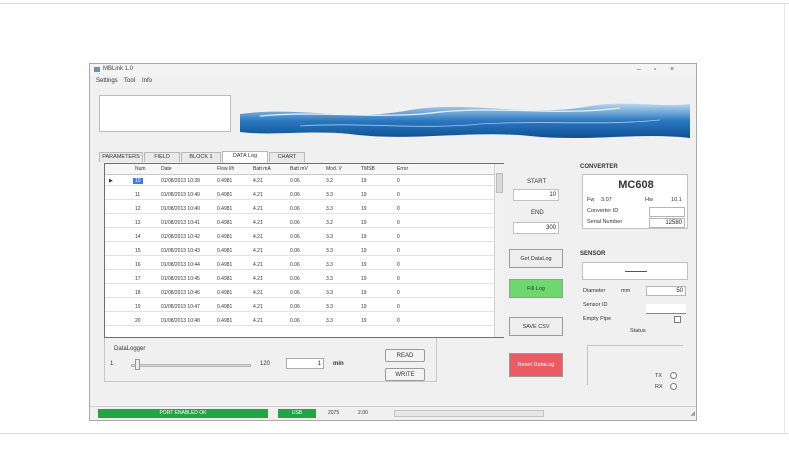 The height and width of the screenshot is (465, 789). Describe the element at coordinates (138, 209) in the screenshot. I see `table-cell: 12` at that location.